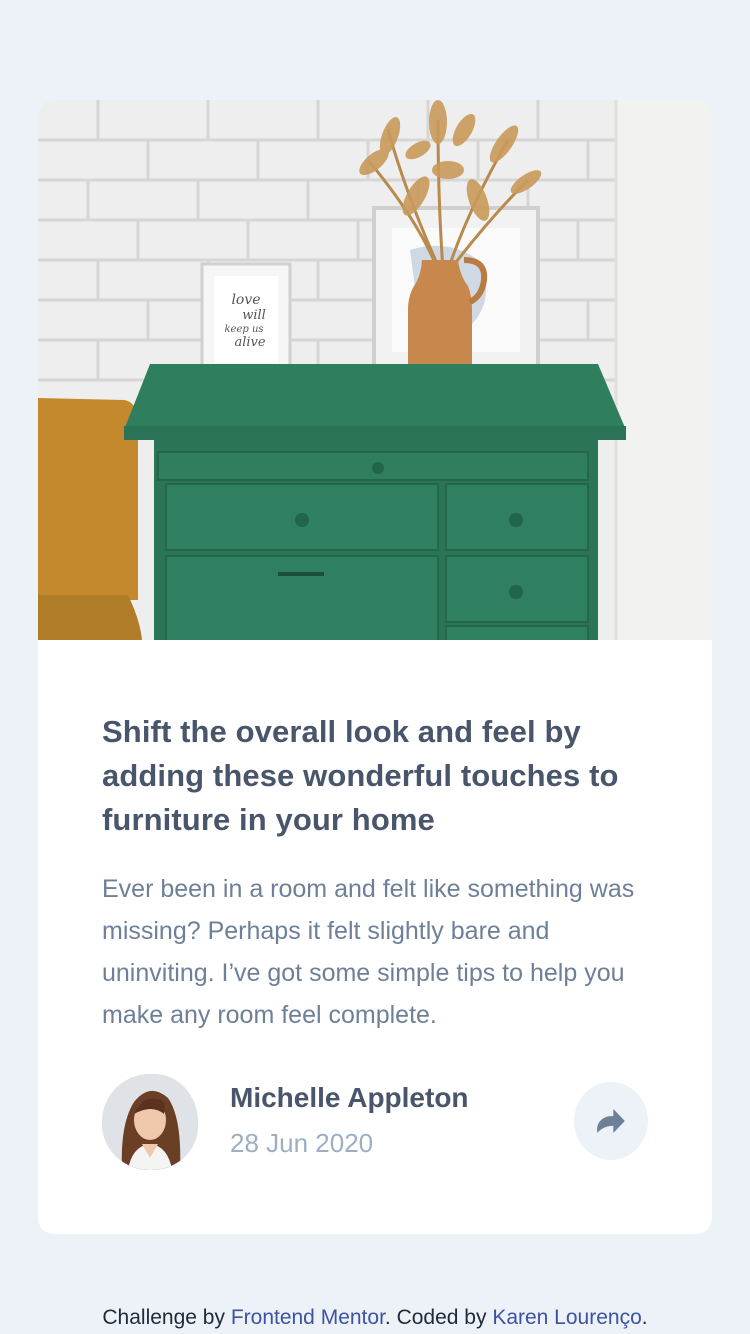  Describe the element at coordinates (166, 1317) in the screenshot. I see `attribution-prefix: Challenge by` at that location.